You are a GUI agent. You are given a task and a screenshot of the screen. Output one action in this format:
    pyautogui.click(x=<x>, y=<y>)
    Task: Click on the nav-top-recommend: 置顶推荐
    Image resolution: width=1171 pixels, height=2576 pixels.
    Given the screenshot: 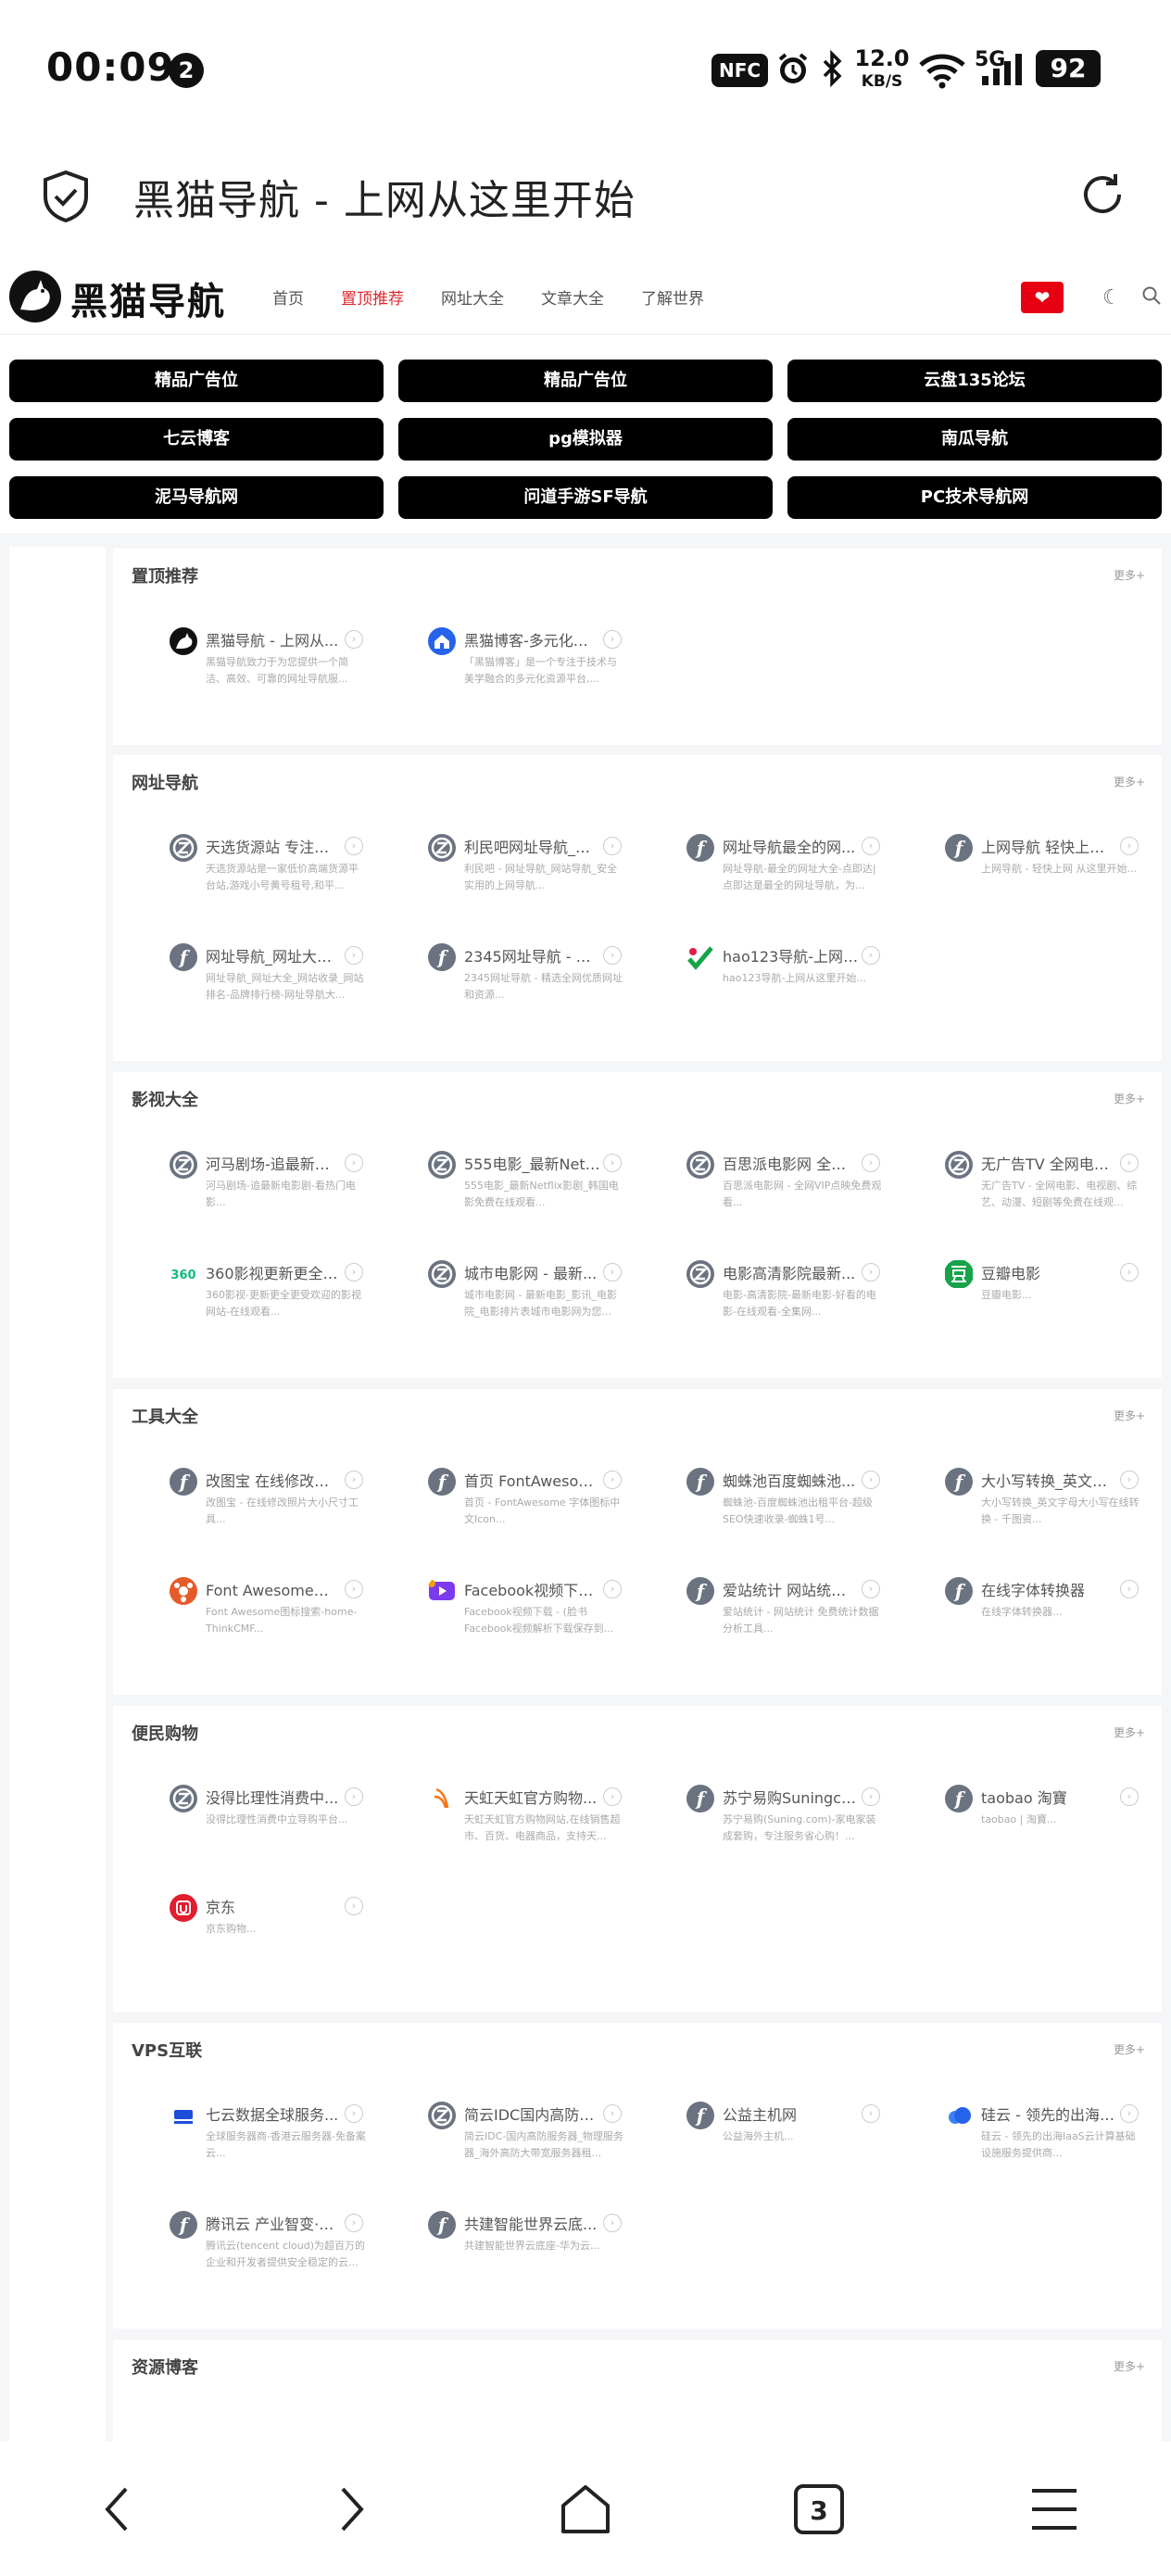 What is the action you would take?
    pyautogui.click(x=373, y=297)
    